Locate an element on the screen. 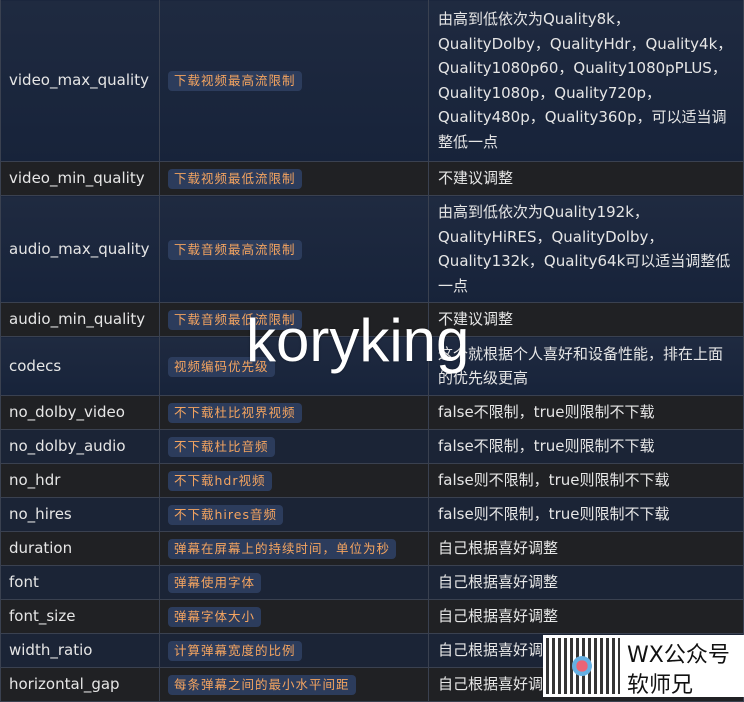  table-row: no_hires 不下载hires音频 false则不限制，true则限制不下载 is located at coordinates (372, 514).